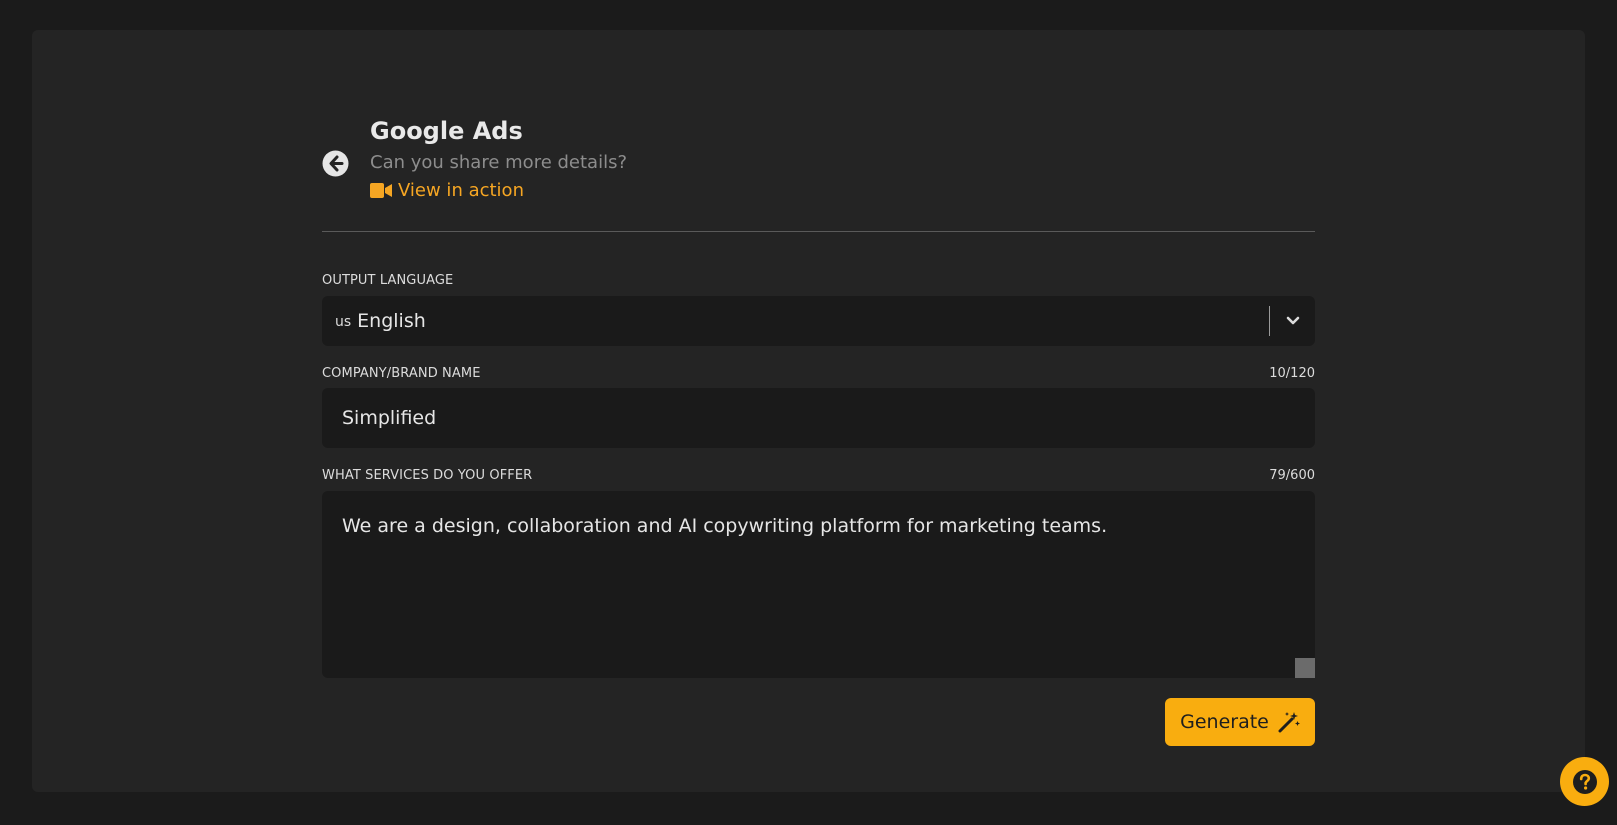  What do you see at coordinates (427, 475) in the screenshot?
I see `services-label: WHAT SERVICES DO YOU OFFER` at bounding box center [427, 475].